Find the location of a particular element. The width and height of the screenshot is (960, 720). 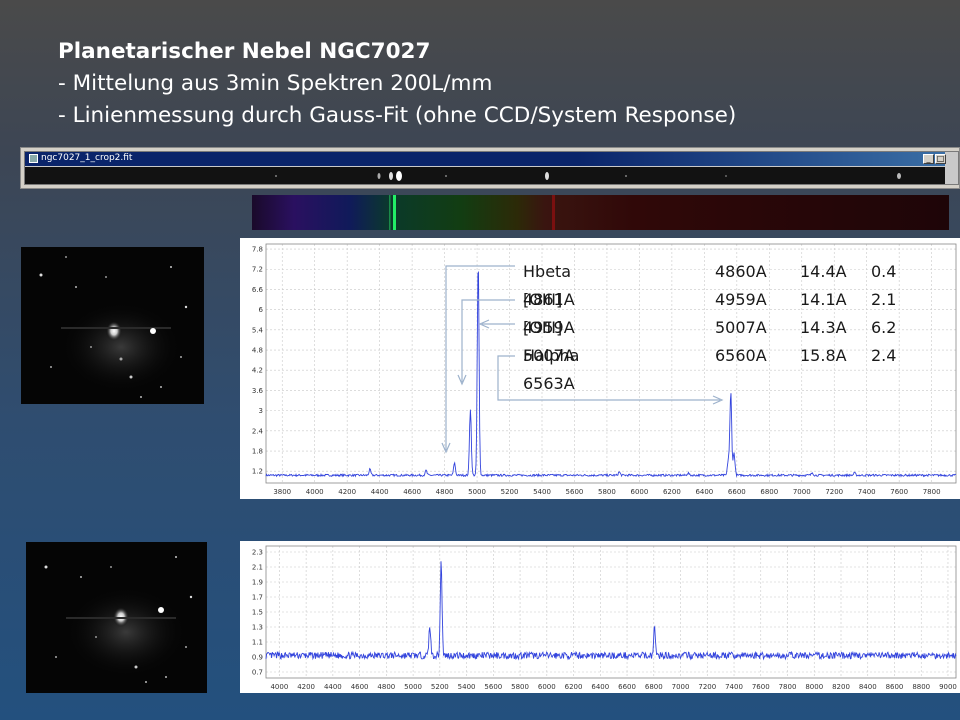

measured-wavelength: 4959A is located at coordinates (741, 299).